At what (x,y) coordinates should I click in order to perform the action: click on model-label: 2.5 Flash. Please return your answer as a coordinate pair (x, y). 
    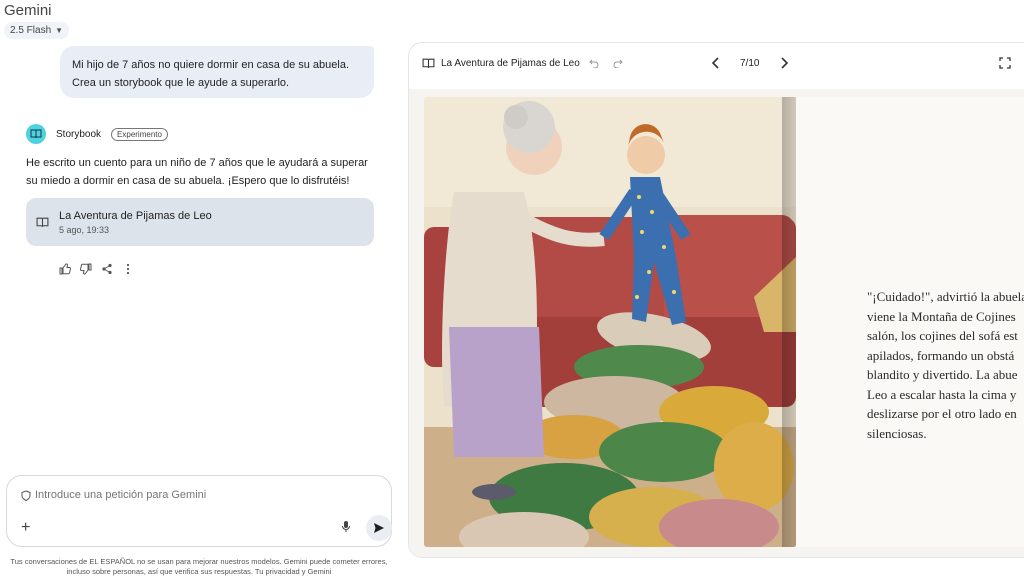
    Looking at the image, I should click on (31, 30).